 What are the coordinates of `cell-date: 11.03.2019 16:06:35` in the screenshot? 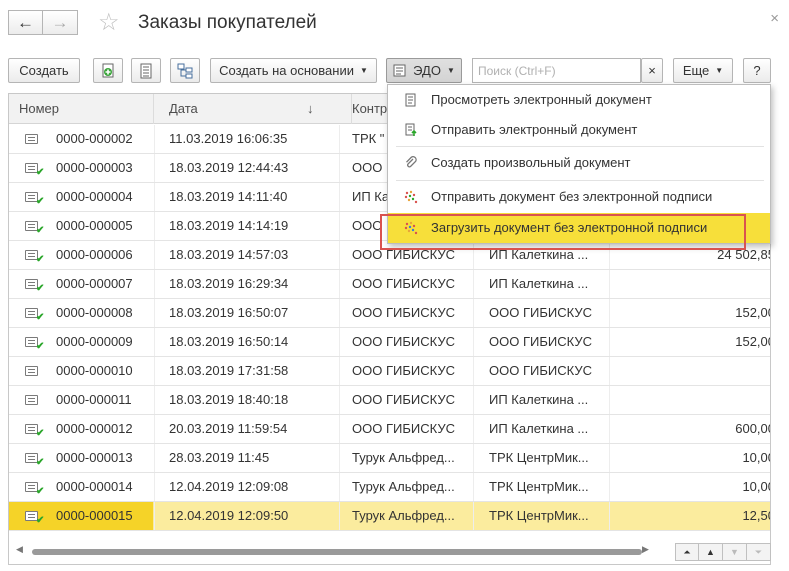 It's located at (228, 138).